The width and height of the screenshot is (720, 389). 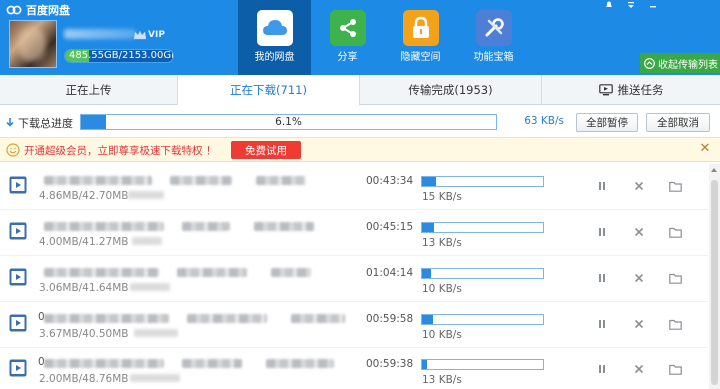 What do you see at coordinates (680, 63) in the screenshot?
I see `collapse-transfer-list-button: 收起传输列表` at bounding box center [680, 63].